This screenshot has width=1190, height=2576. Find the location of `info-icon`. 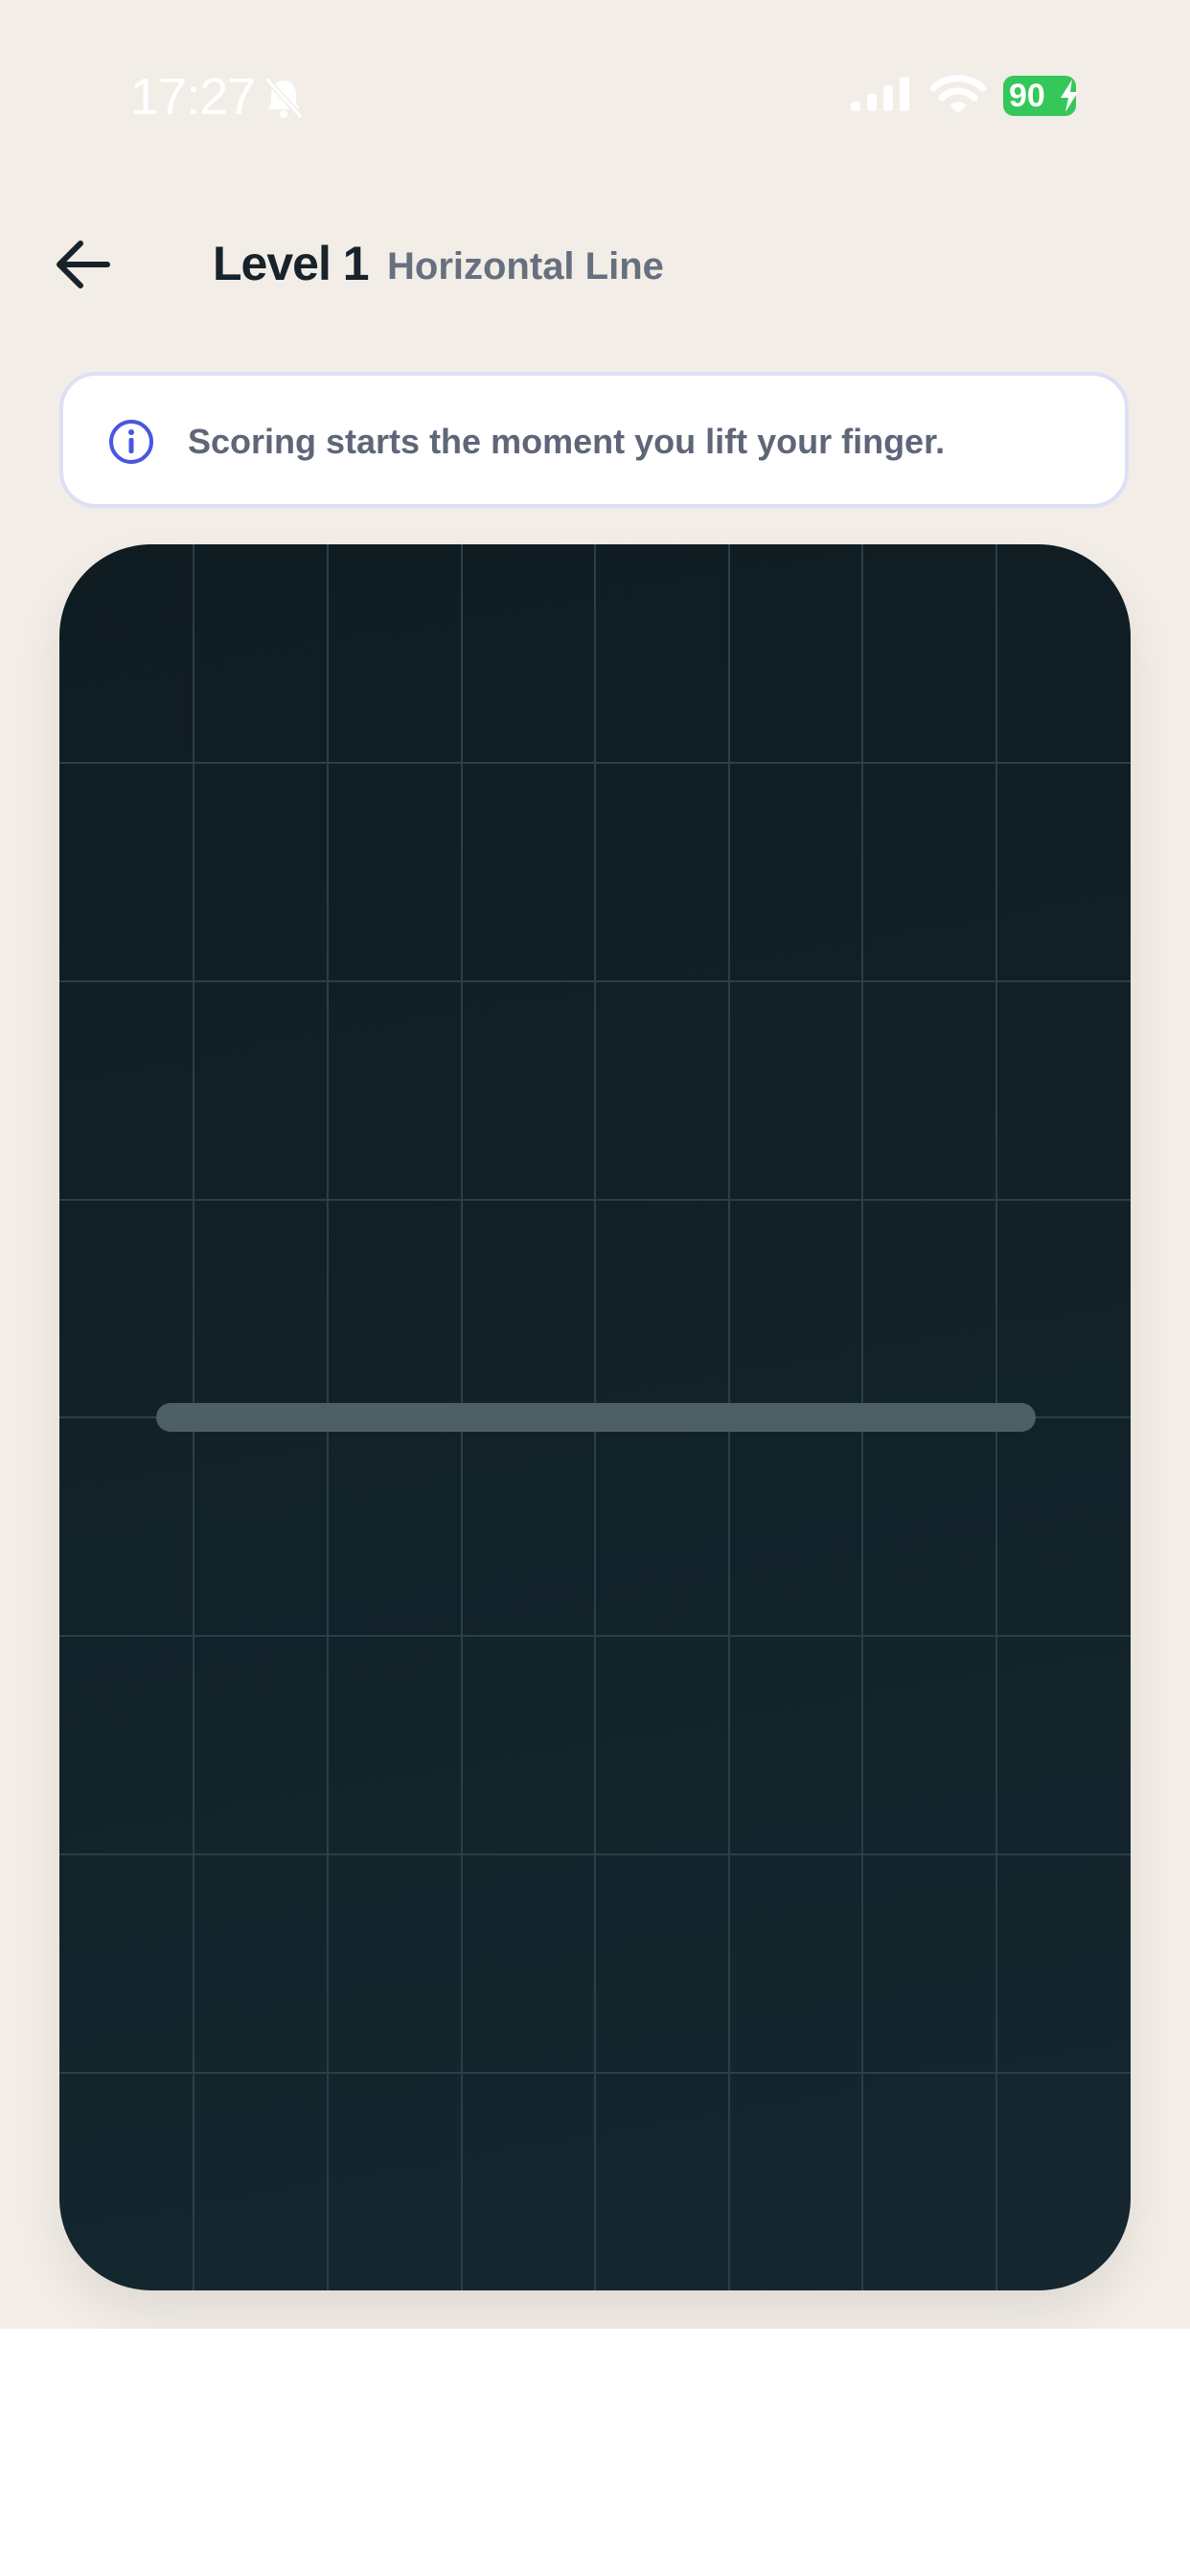

info-icon is located at coordinates (131, 442).